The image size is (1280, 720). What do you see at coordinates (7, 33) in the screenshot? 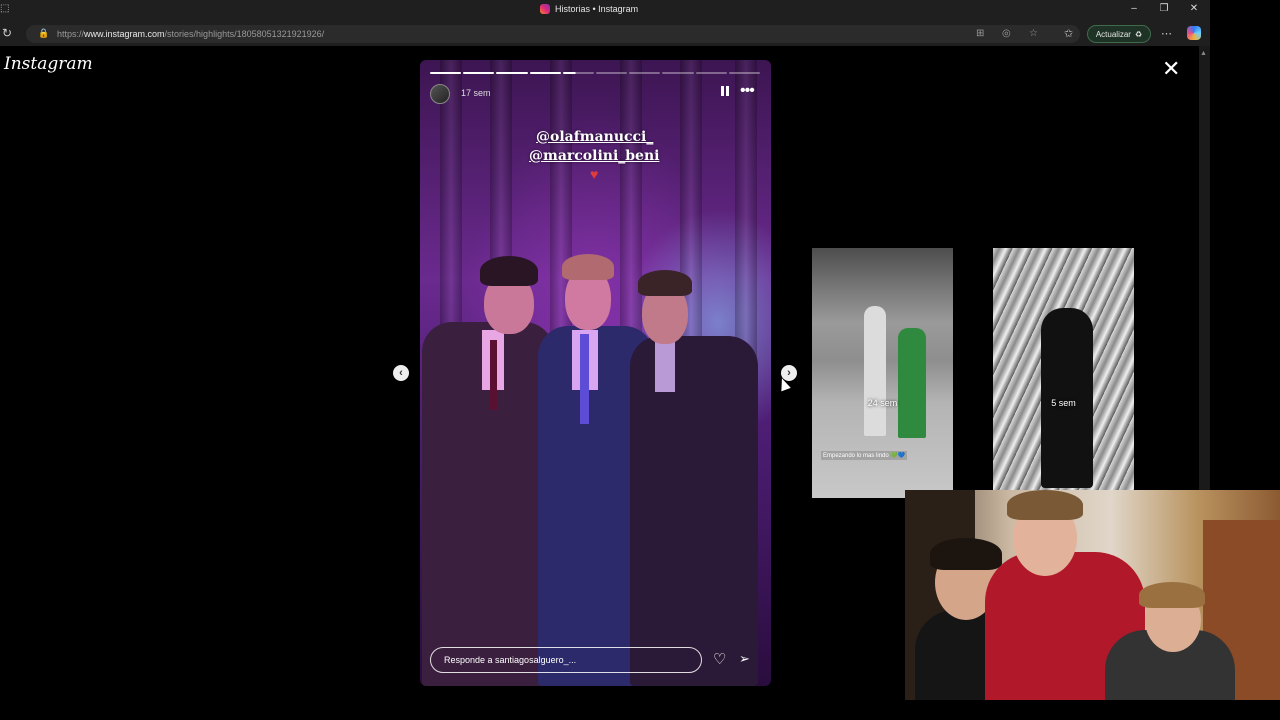
I see `reload-icon: ↻` at bounding box center [7, 33].